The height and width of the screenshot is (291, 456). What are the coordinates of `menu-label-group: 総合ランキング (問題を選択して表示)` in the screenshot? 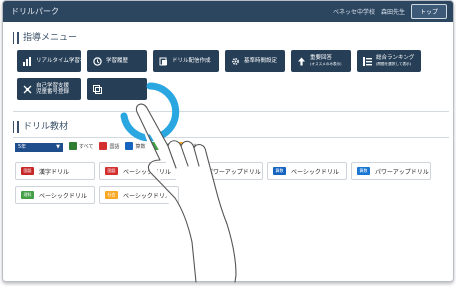 It's located at (395, 61).